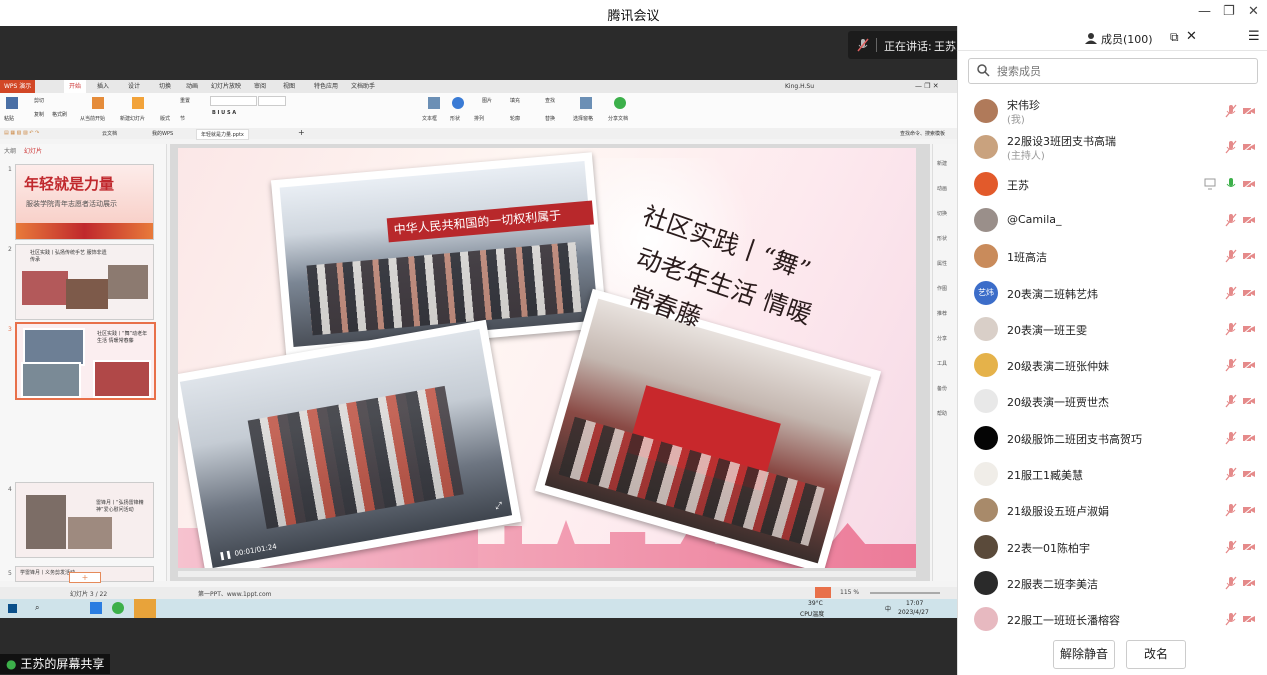 This screenshot has height=675, width=1267. What do you see at coordinates (1253, 11) in the screenshot?
I see `close-button: ✕` at bounding box center [1253, 11].